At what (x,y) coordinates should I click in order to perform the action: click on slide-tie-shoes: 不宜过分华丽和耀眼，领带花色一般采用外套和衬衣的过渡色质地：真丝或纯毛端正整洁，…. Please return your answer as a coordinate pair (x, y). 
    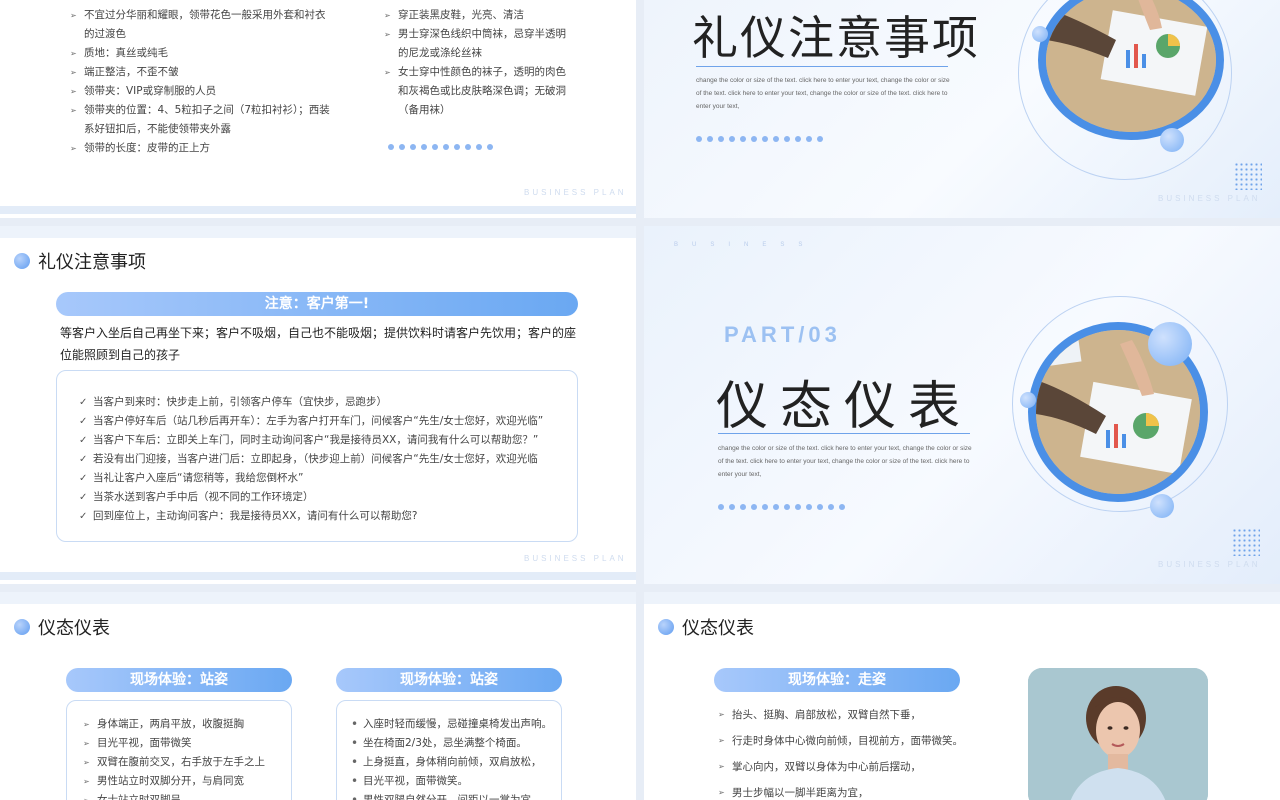
    Looking at the image, I should click on (318, 109).